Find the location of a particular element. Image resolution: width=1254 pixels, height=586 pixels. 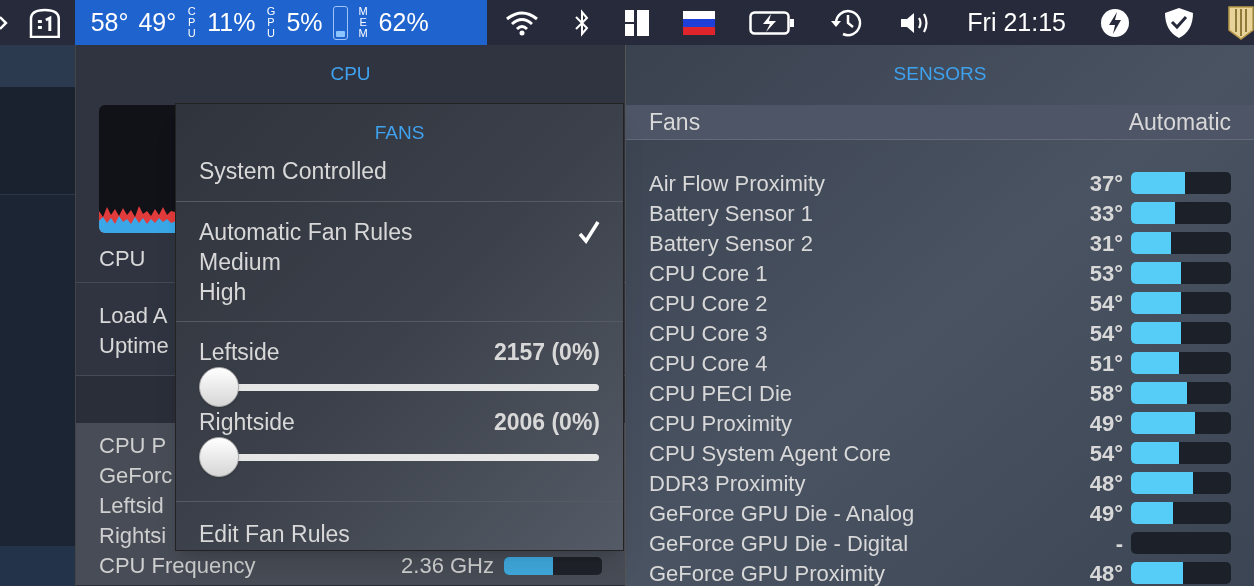

lightning-icon is located at coordinates (1115, 22).